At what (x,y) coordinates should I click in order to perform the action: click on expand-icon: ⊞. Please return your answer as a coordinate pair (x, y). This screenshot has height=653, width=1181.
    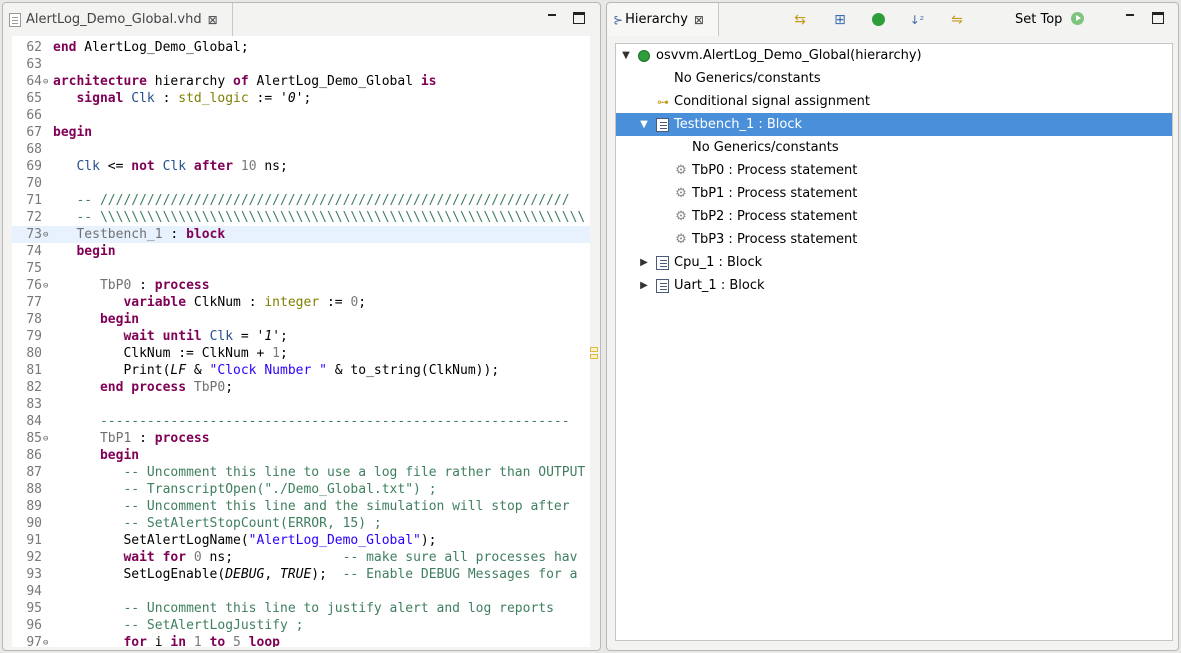
    Looking at the image, I should click on (840, 20).